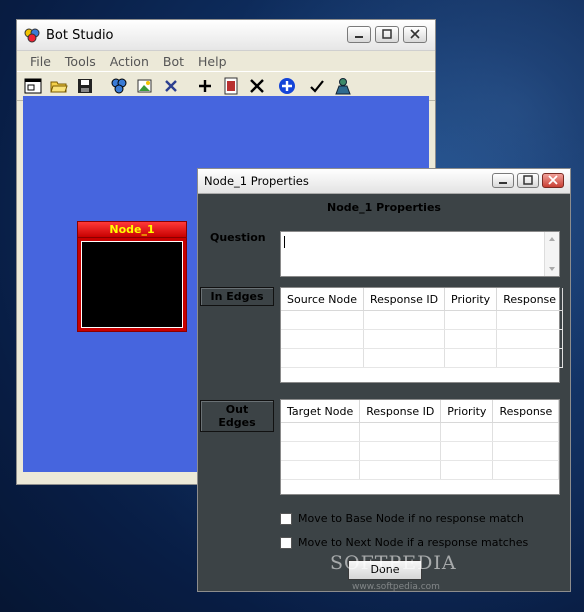 The image size is (584, 612). Describe the element at coordinates (237, 296) in the screenshot. I see `in-edges-label: In Edges` at that location.